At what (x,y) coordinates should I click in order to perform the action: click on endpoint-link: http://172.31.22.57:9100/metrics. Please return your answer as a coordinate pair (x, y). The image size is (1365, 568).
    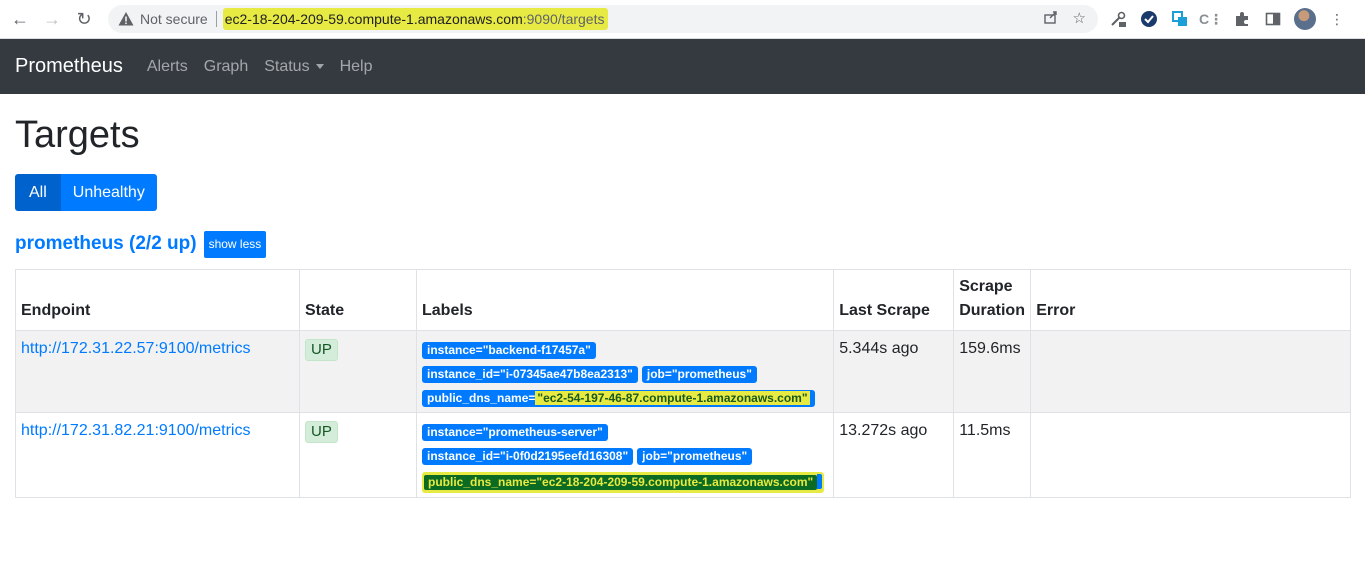
    Looking at the image, I should click on (135, 348).